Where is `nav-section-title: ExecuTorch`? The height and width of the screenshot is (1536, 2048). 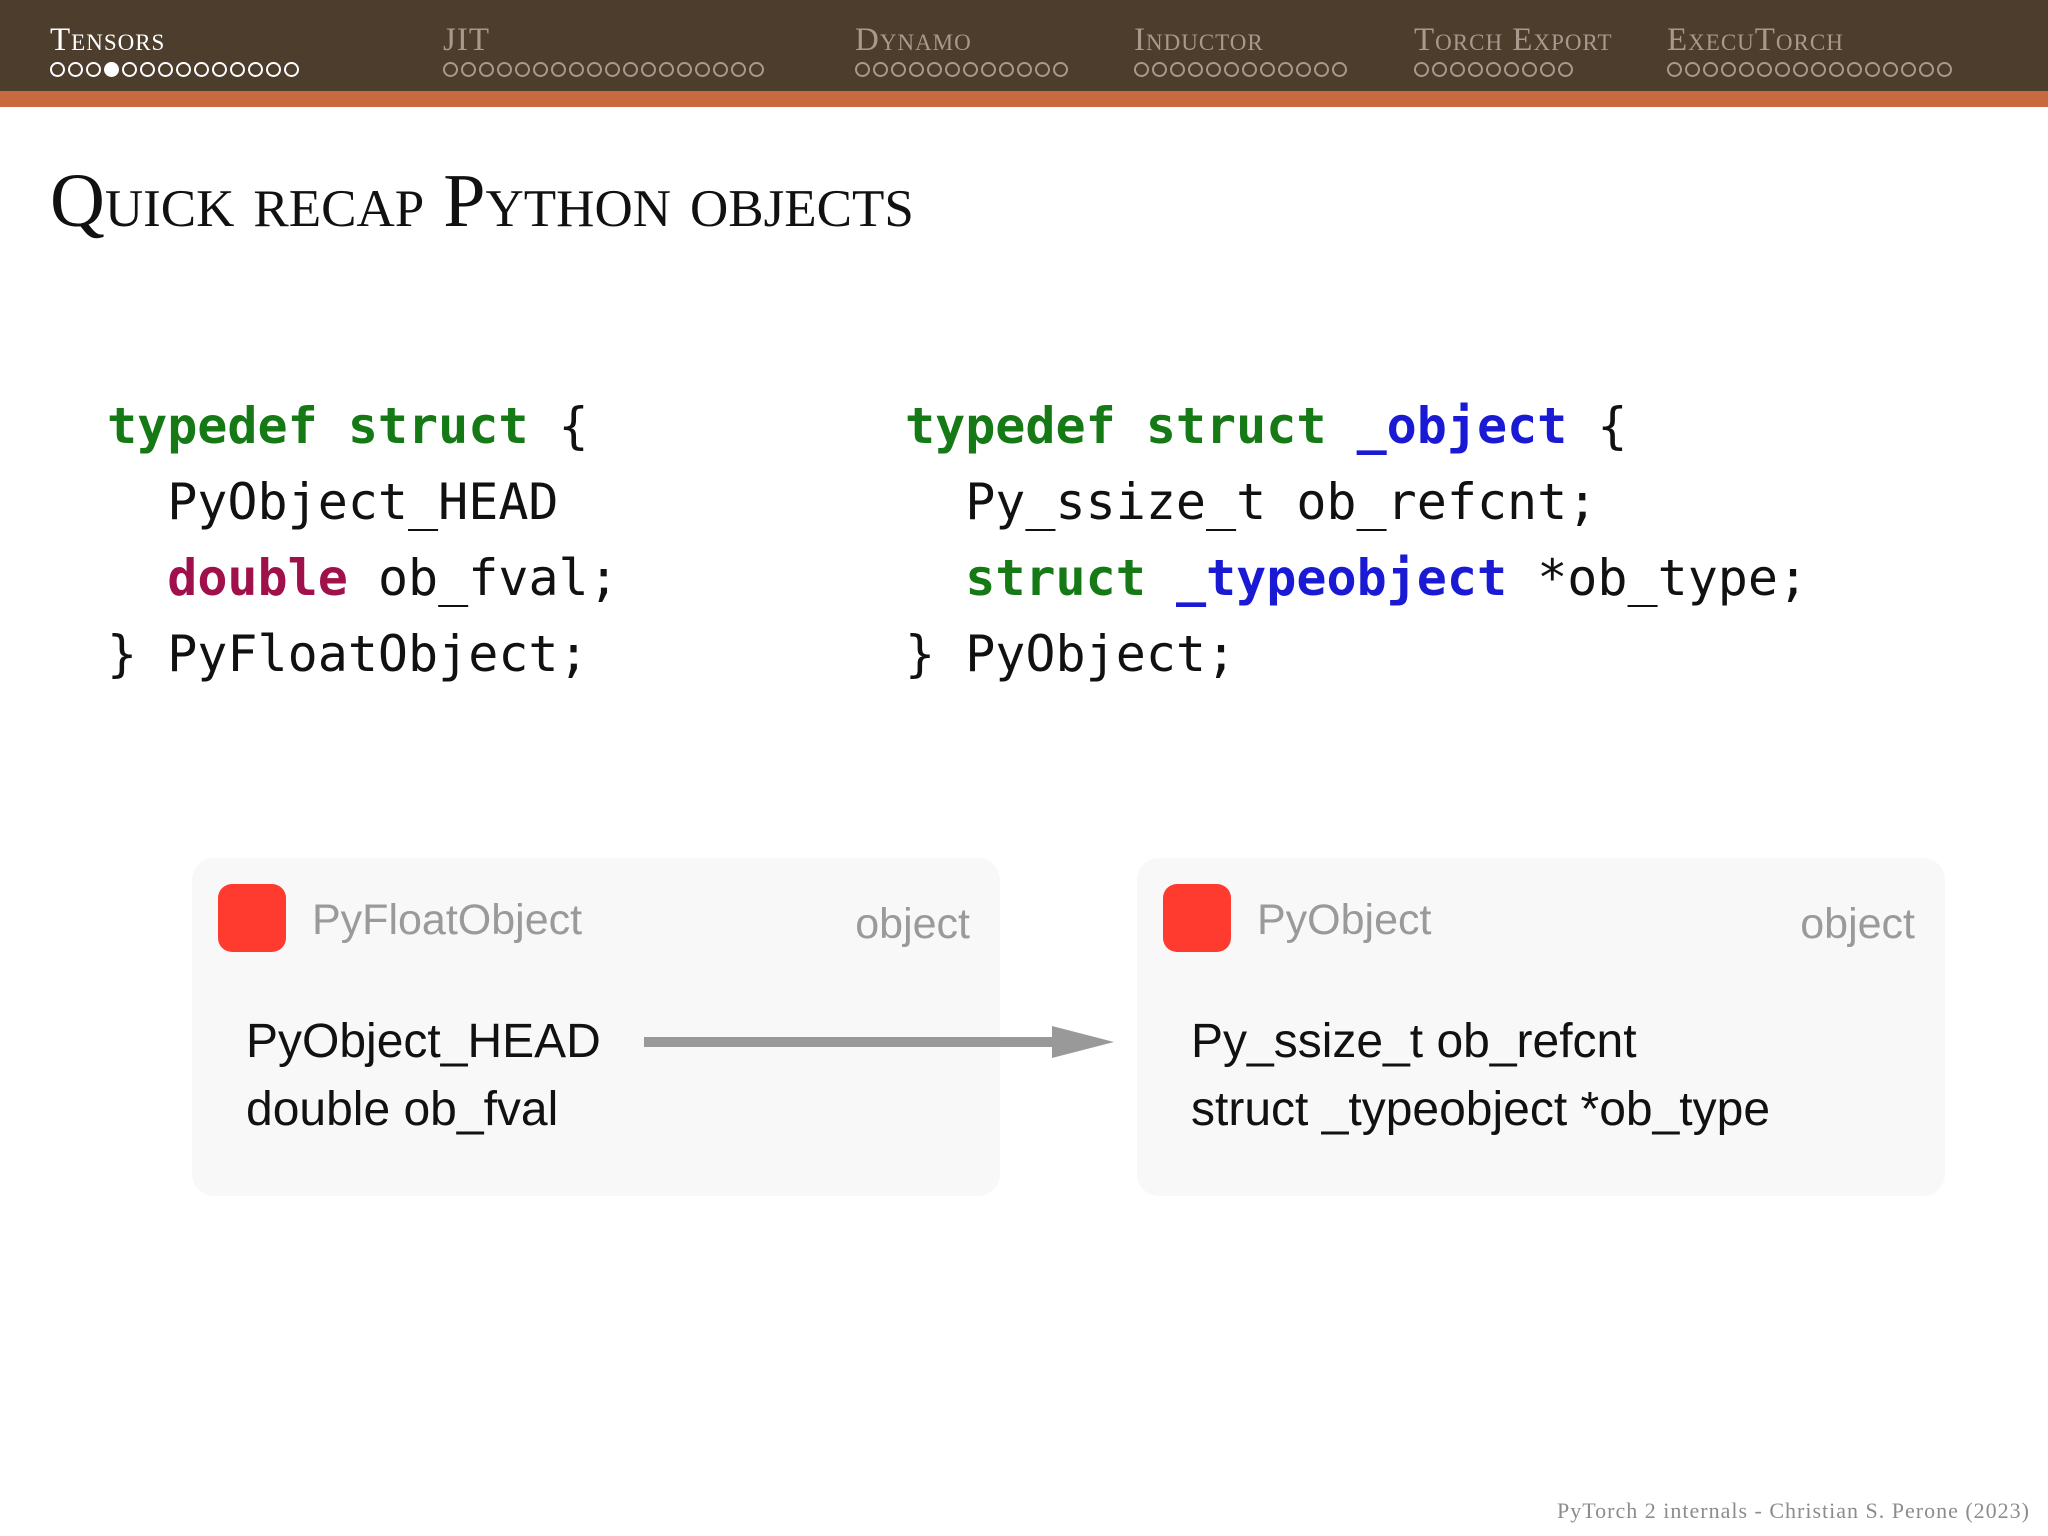 nav-section-title: ExecuTorch is located at coordinates (1755, 40).